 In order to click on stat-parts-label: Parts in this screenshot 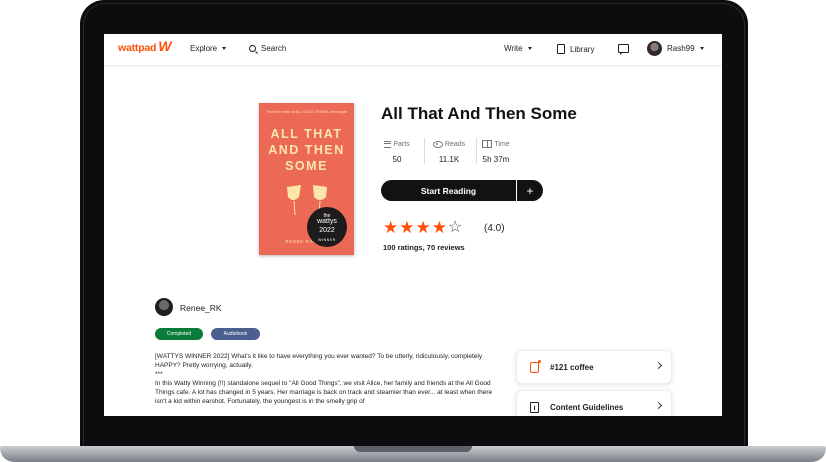, I will do `click(401, 144)`.